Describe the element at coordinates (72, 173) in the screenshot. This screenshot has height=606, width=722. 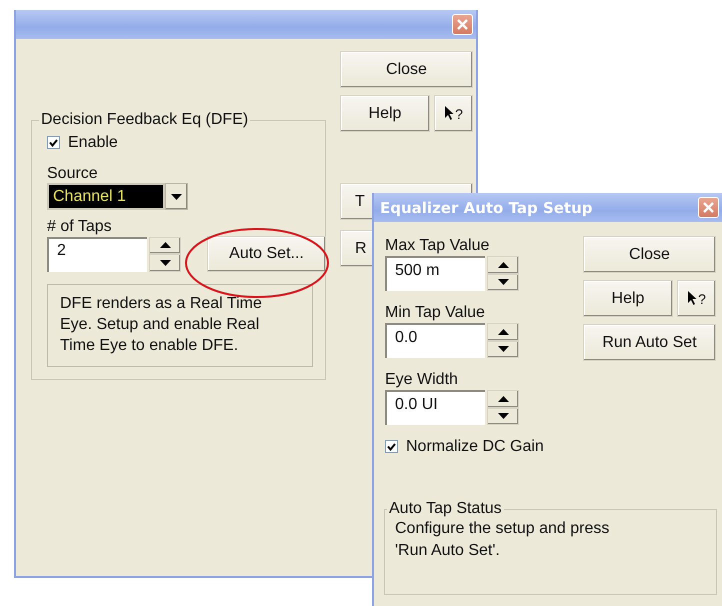
I see `field-label: Source` at that location.